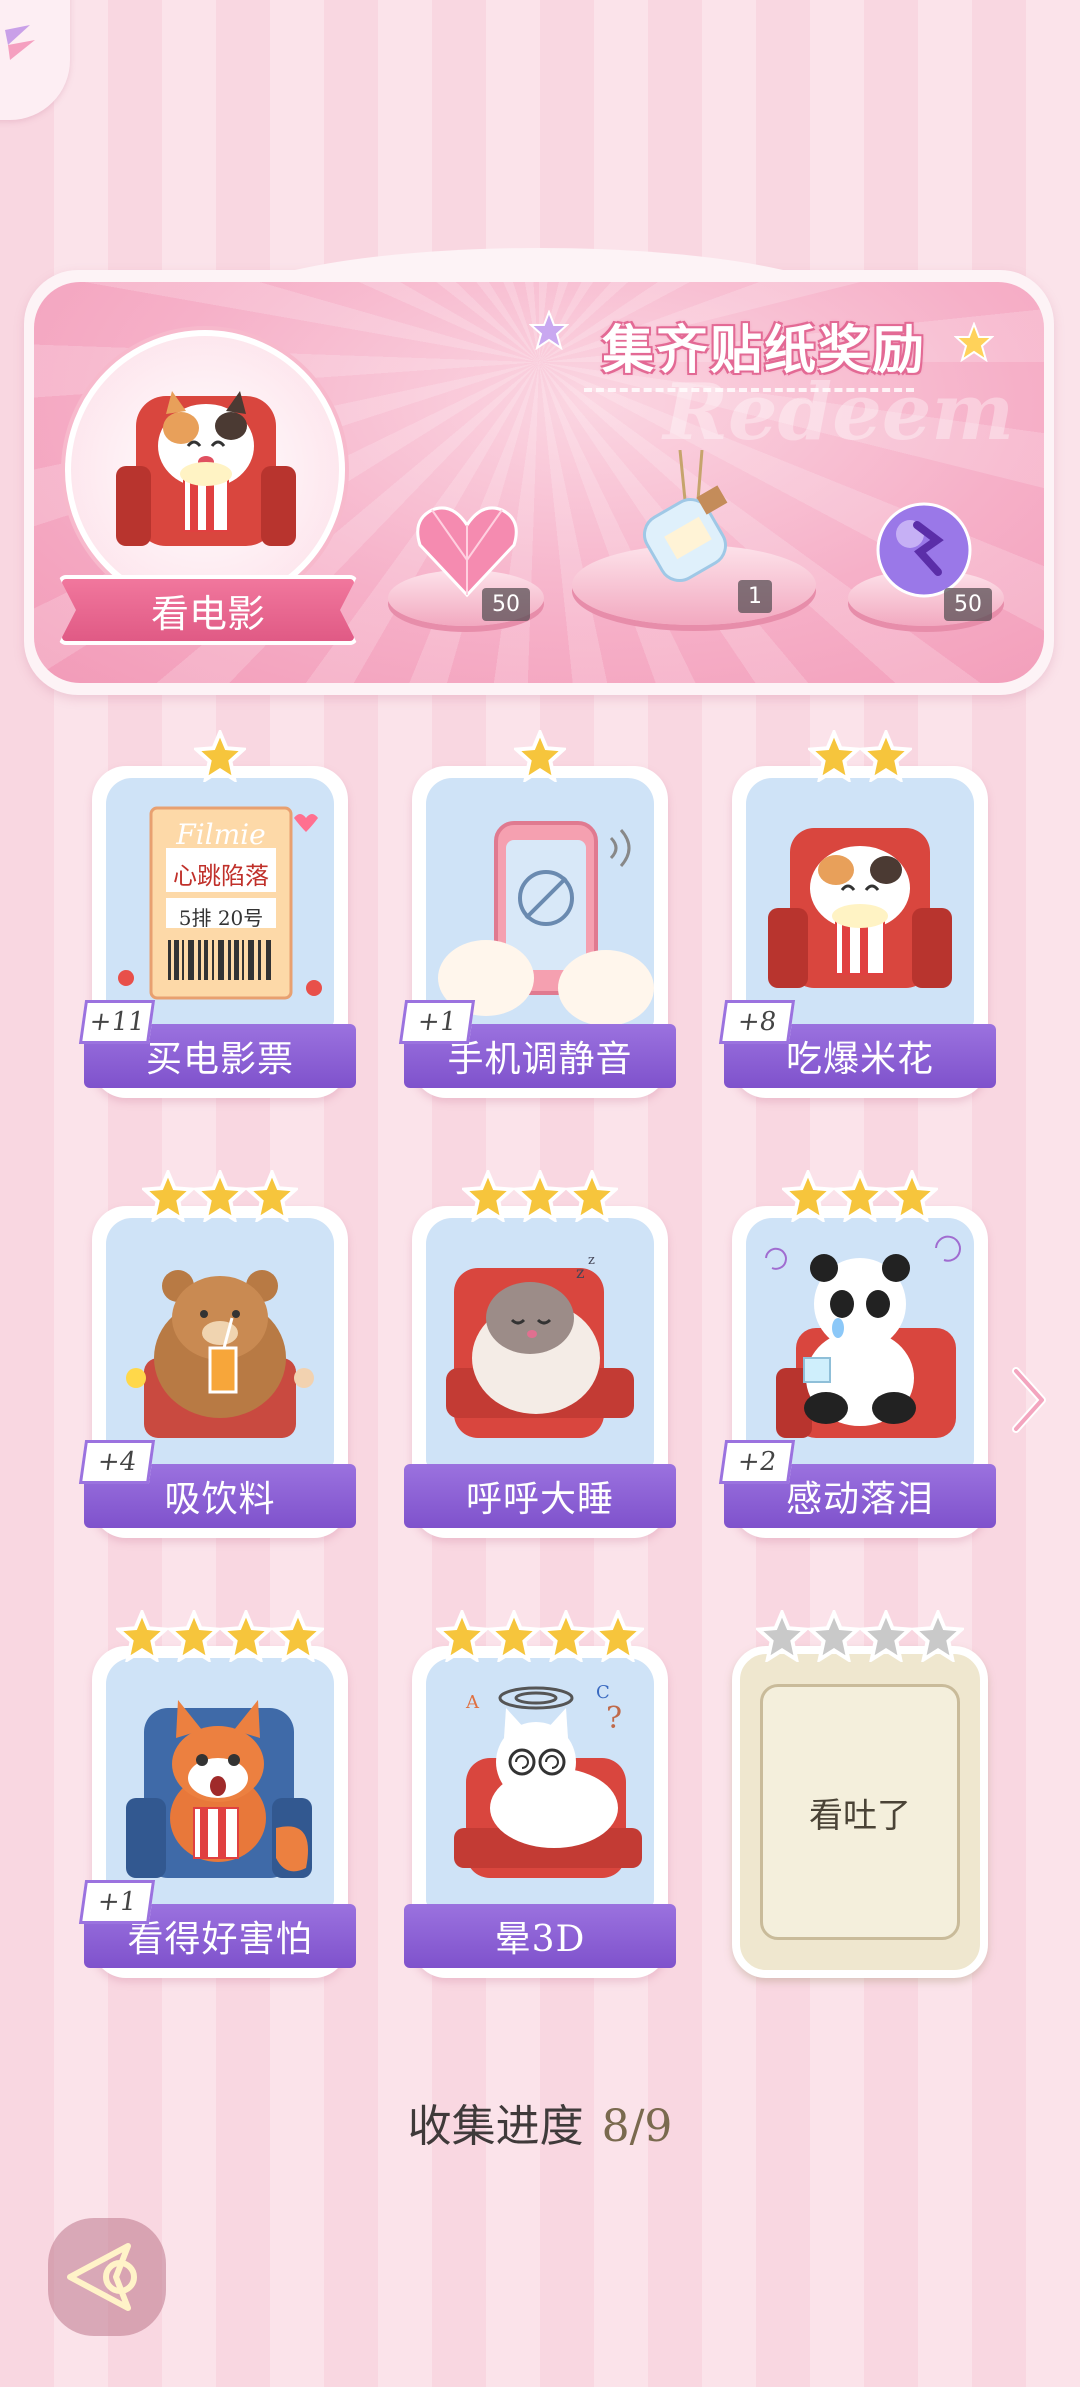 This screenshot has height=2387, width=1080. What do you see at coordinates (757, 1022) in the screenshot?
I see `plus-badge: +8` at bounding box center [757, 1022].